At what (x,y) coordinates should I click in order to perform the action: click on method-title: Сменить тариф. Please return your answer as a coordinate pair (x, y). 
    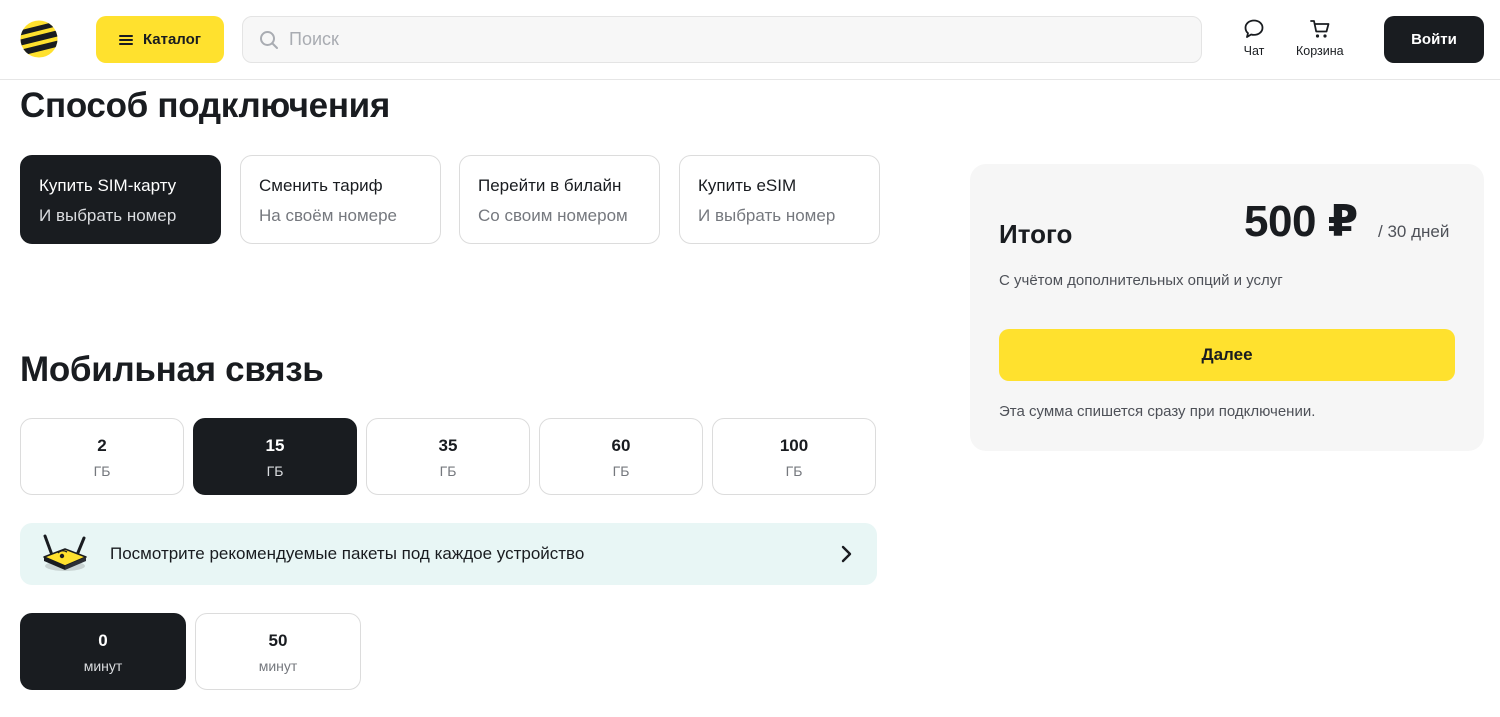
    Looking at the image, I should click on (321, 185).